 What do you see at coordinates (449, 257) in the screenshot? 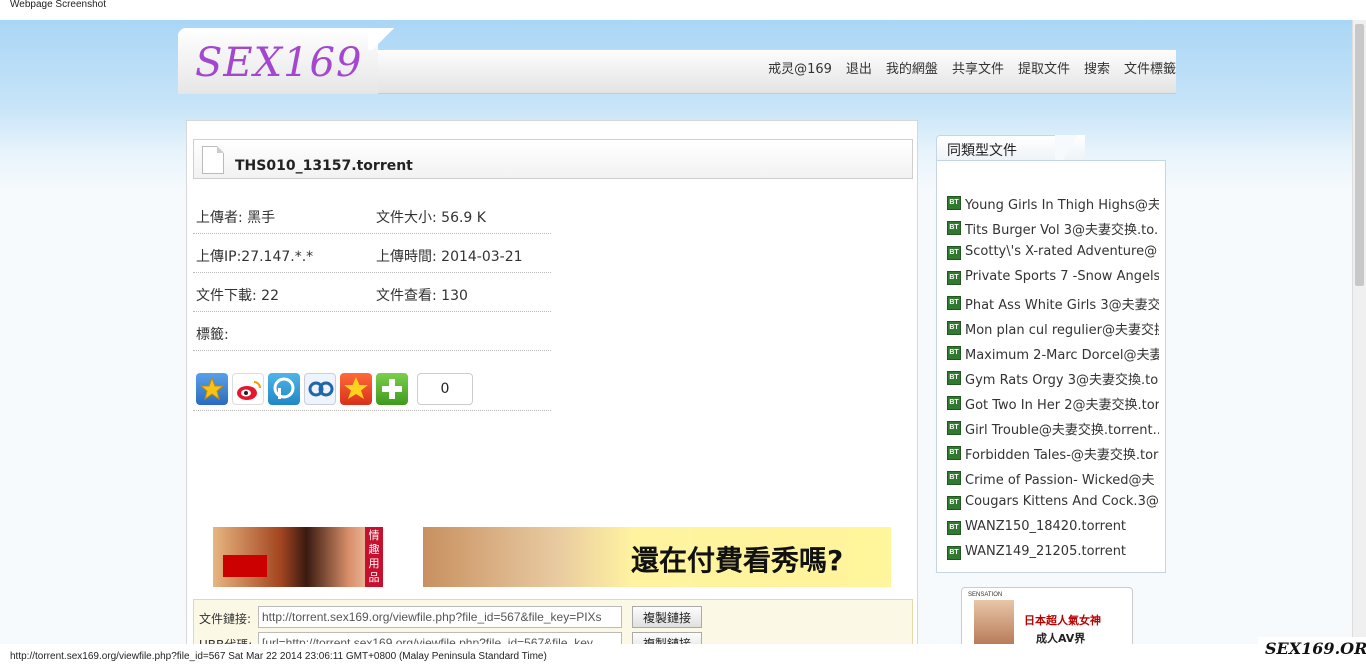
I see `upload-time: 上傳時間: 2014-03-21` at bounding box center [449, 257].